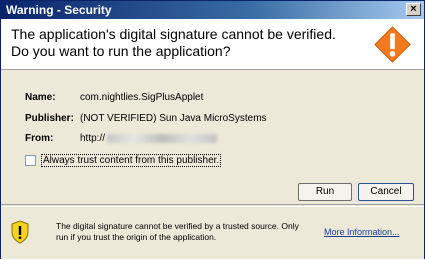  I want to click on name-value: com.nightlies.SigPlusApplet, so click(142, 97).